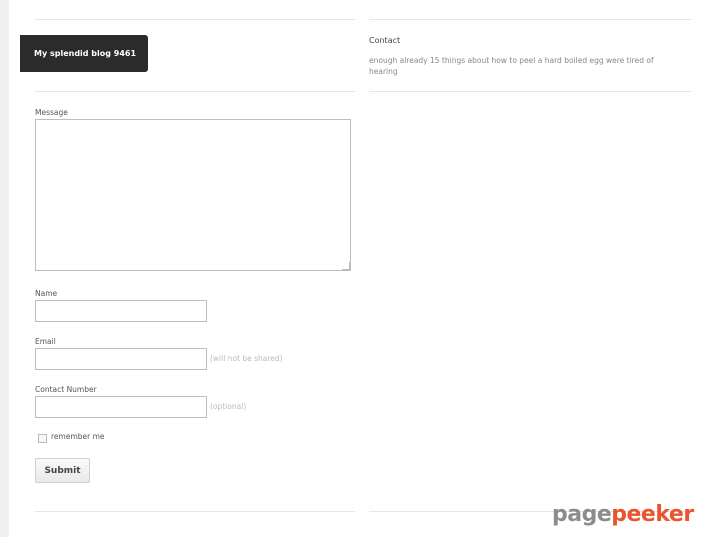 The image size is (709, 537). Describe the element at coordinates (346, 266) in the screenshot. I see `resize-handle-icon` at that location.